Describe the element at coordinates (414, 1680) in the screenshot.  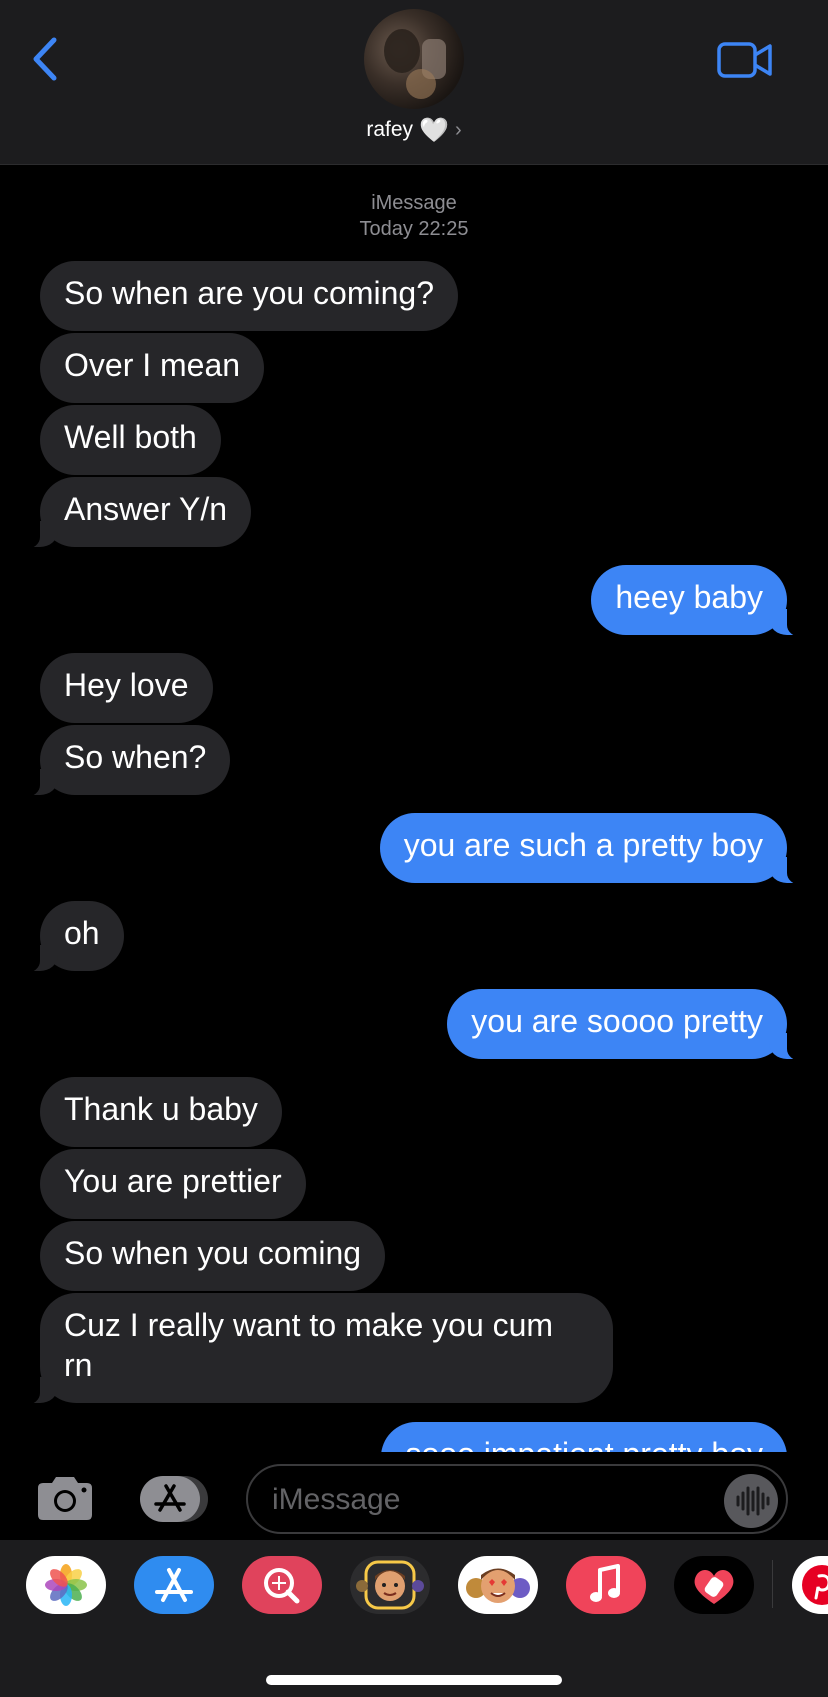
I see `home-indicator` at that location.